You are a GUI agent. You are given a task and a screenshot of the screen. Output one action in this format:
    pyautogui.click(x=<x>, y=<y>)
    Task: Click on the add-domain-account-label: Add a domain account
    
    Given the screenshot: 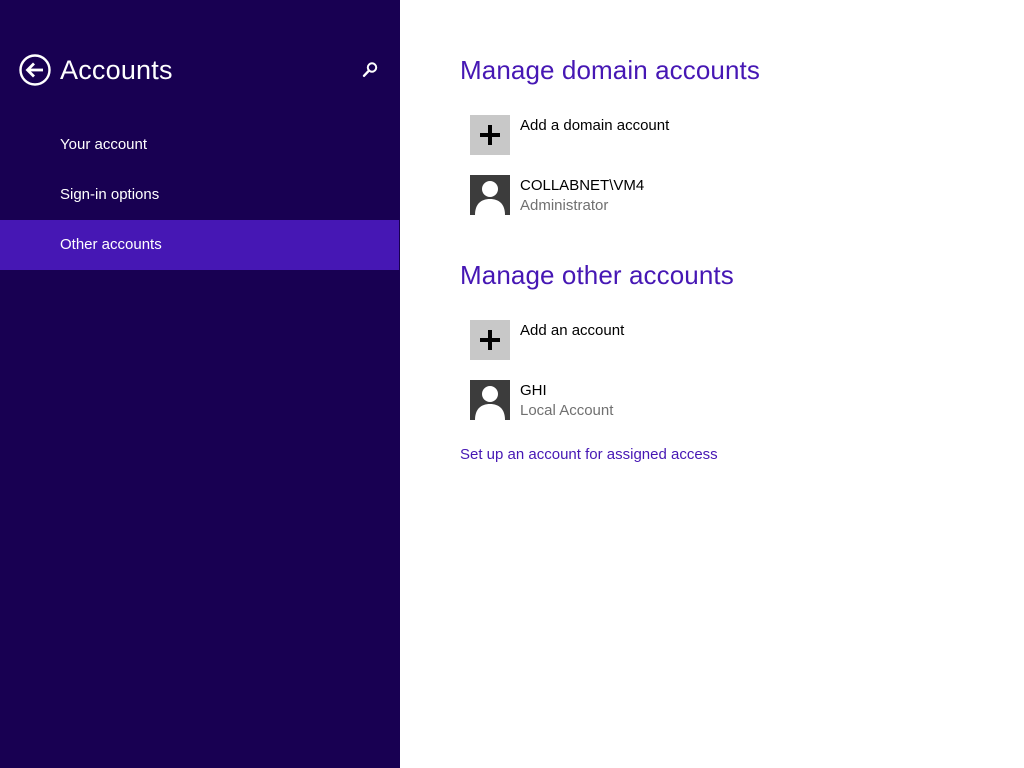 What is the action you would take?
    pyautogui.click(x=595, y=125)
    